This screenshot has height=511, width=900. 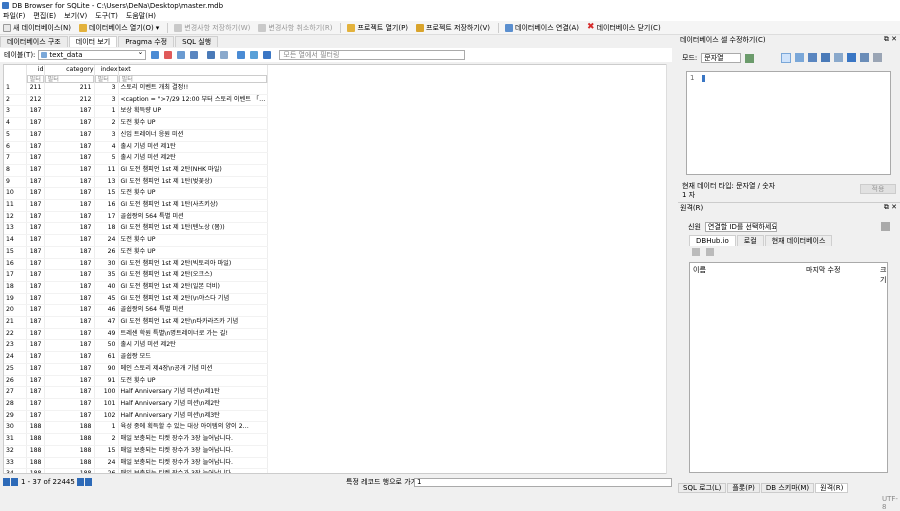 What do you see at coordinates (69, 463) in the screenshot?
I see `cell-category: 188` at bounding box center [69, 463].